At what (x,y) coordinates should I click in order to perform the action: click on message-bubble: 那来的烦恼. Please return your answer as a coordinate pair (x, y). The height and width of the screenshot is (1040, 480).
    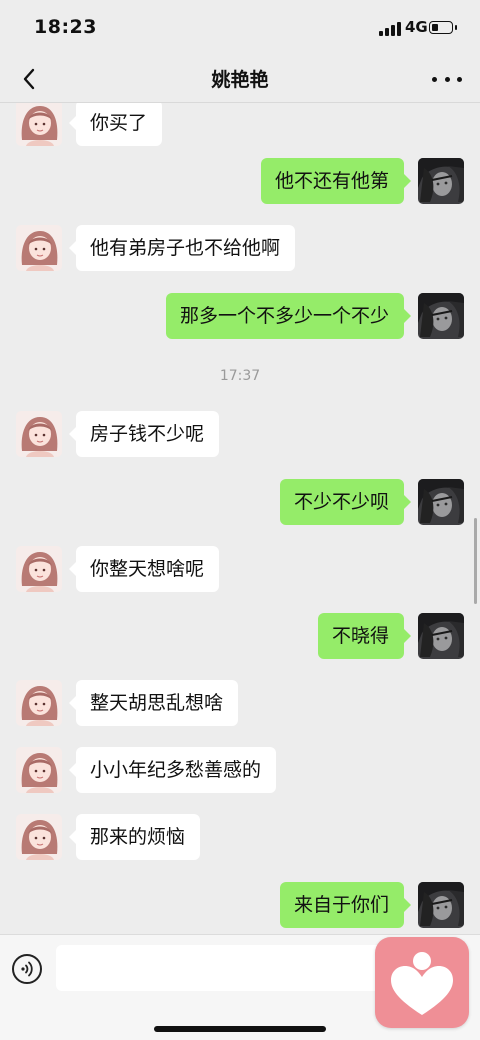
    Looking at the image, I should click on (134, 837).